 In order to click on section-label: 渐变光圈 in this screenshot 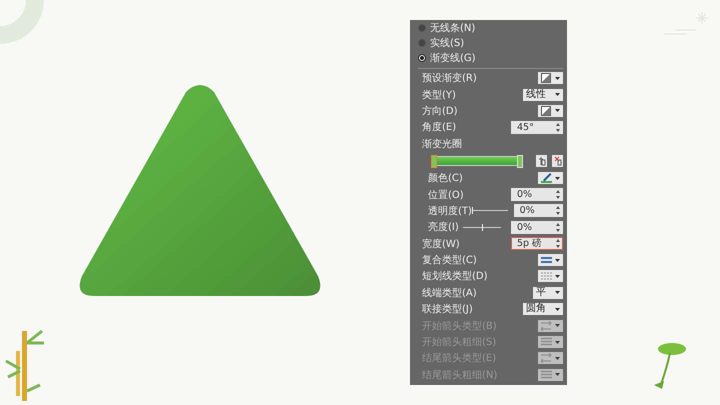, I will do `click(442, 144)`.